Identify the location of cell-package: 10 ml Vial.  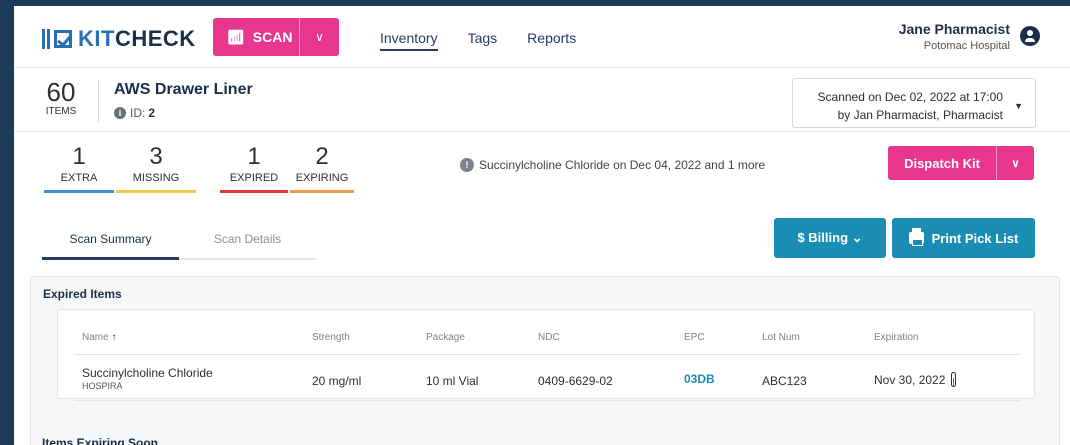
(452, 381).